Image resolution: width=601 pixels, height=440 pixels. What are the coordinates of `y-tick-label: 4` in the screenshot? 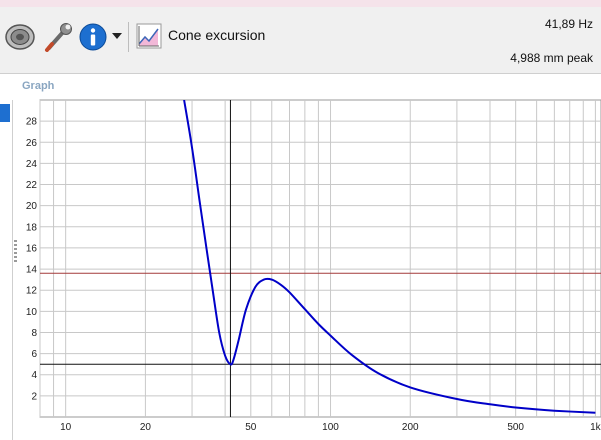 It's located at (34, 375).